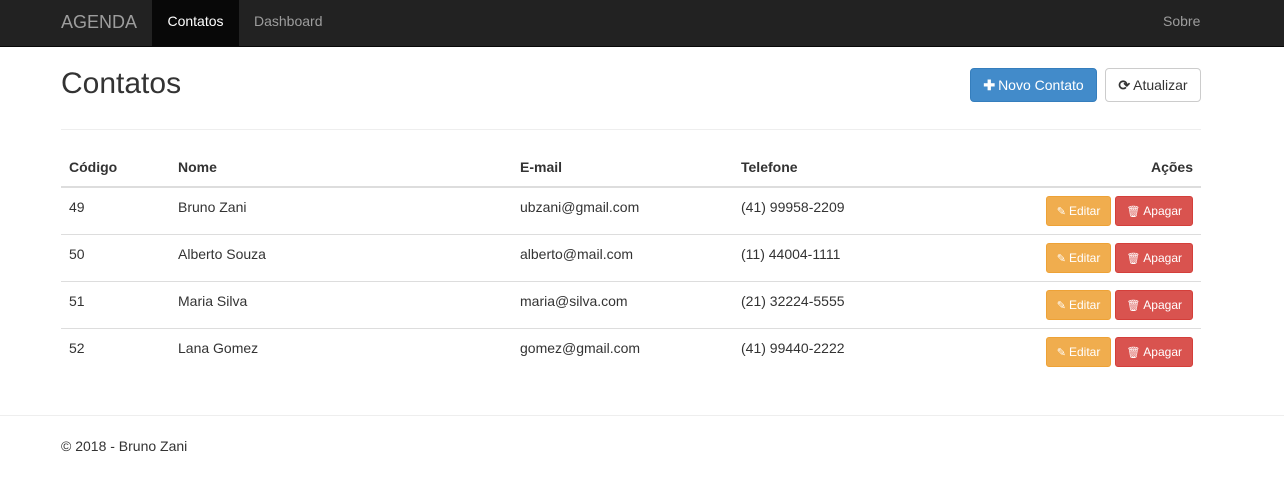  Describe the element at coordinates (622, 257) in the screenshot. I see `cell-email: alberto@mail.com` at that location.